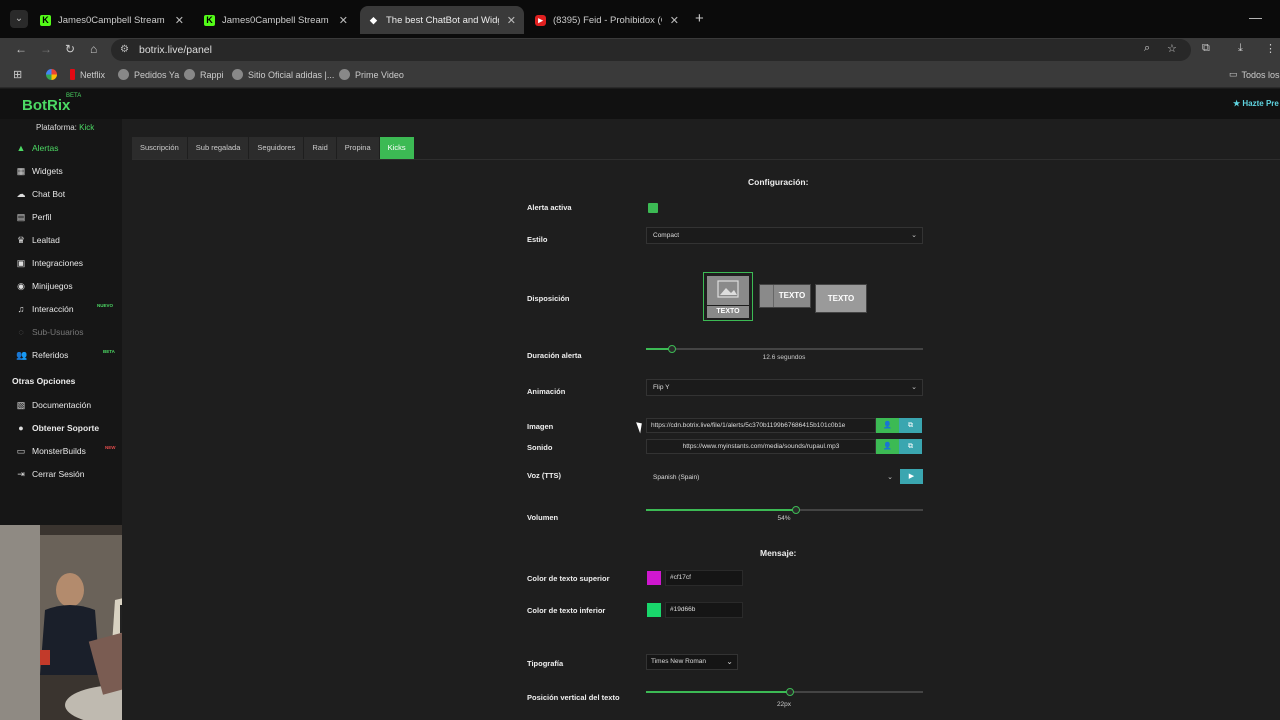 The height and width of the screenshot is (720, 1280). I want to click on play-tts-button: ▶, so click(911, 476).